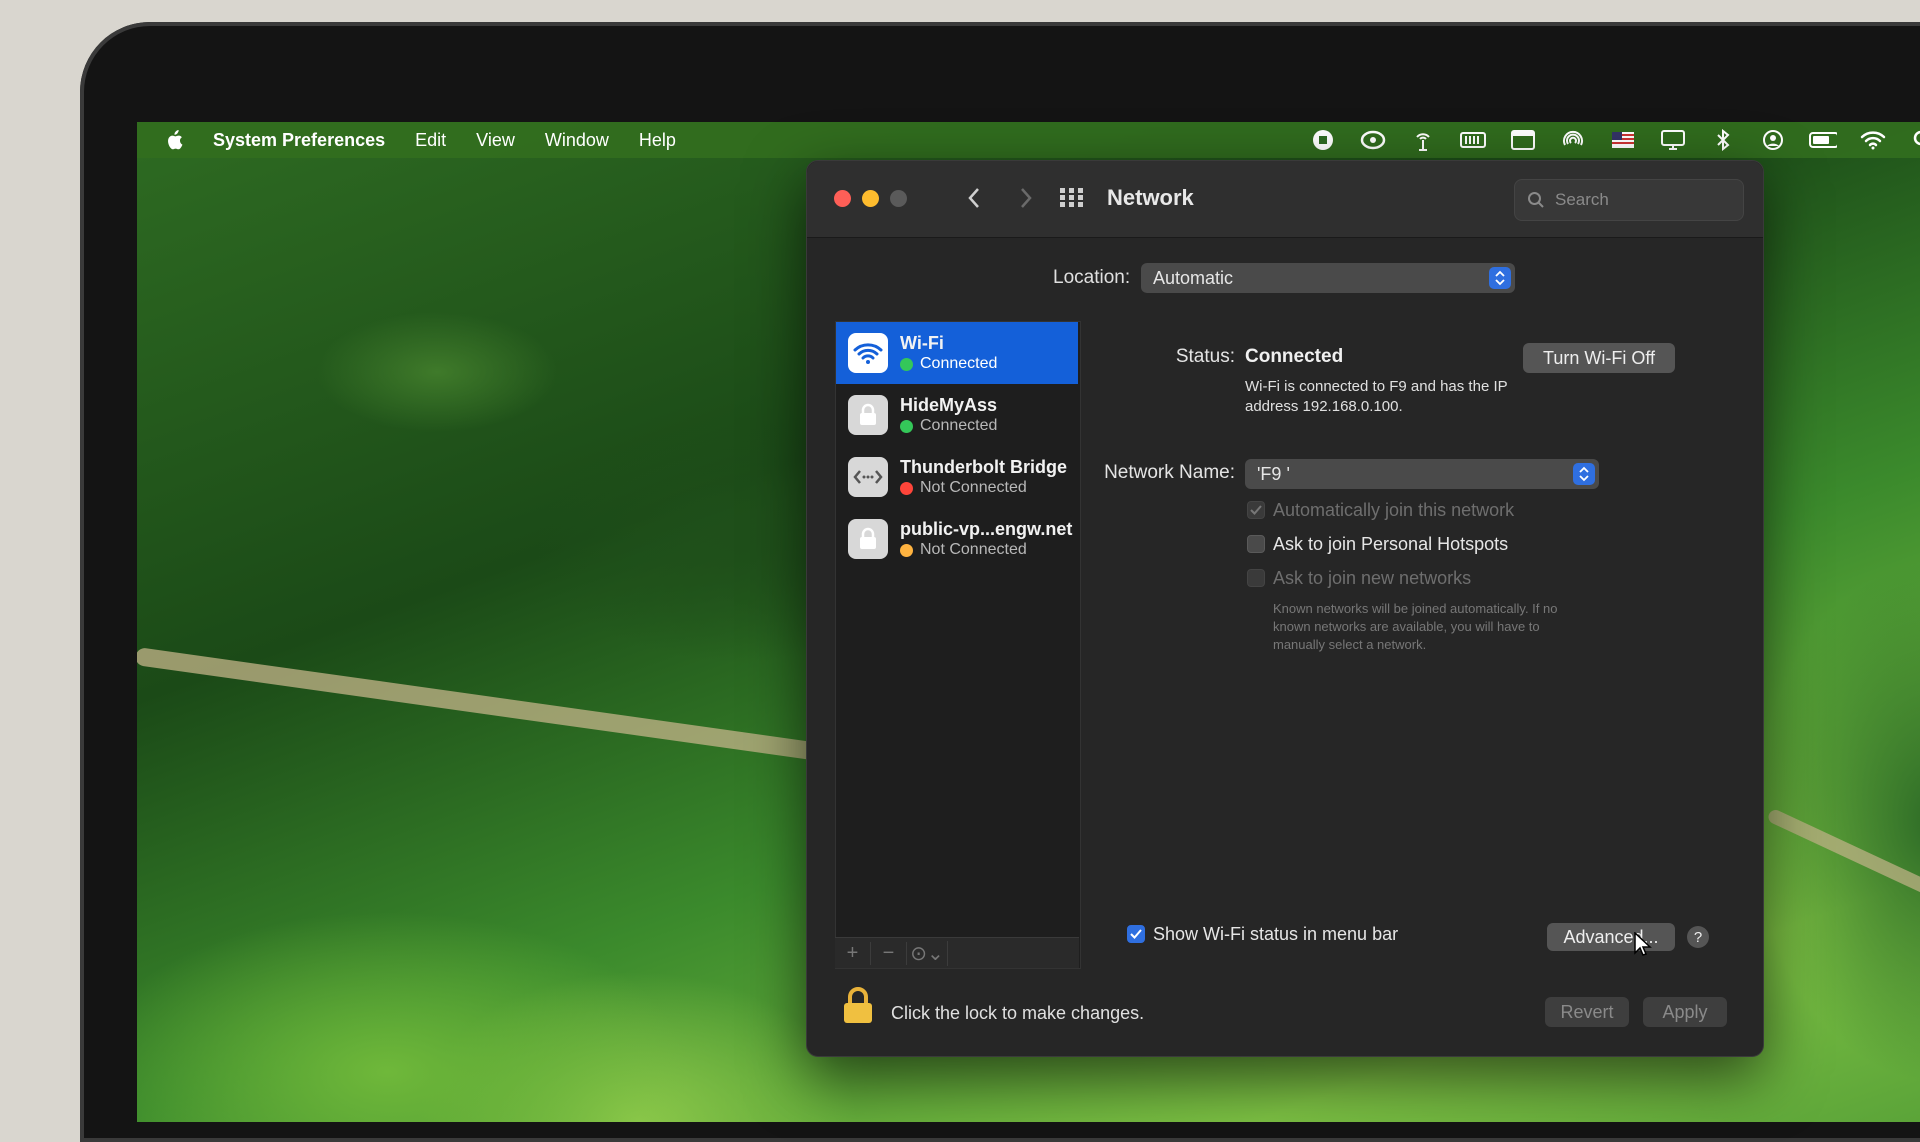 Image resolution: width=1920 pixels, height=1142 pixels. What do you see at coordinates (1018, 1013) in the screenshot?
I see `lock-message: Click the lock to make changes.` at bounding box center [1018, 1013].